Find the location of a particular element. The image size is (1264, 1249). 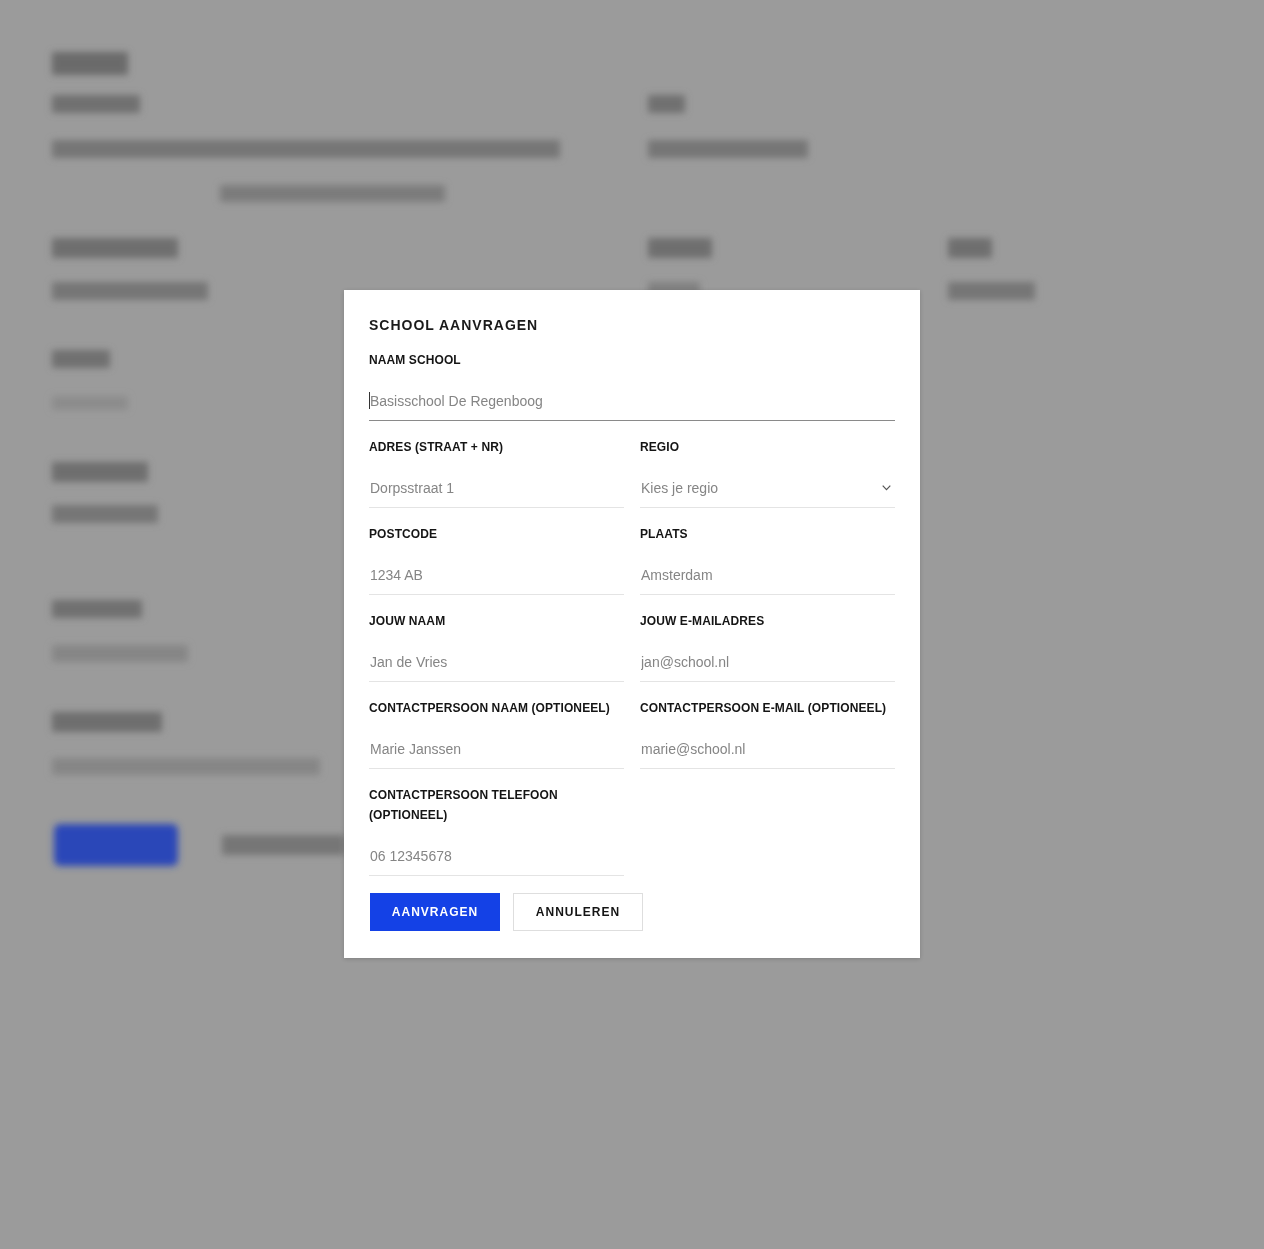

field-label: ADRES (STRAAT + NR) is located at coordinates (436, 447).